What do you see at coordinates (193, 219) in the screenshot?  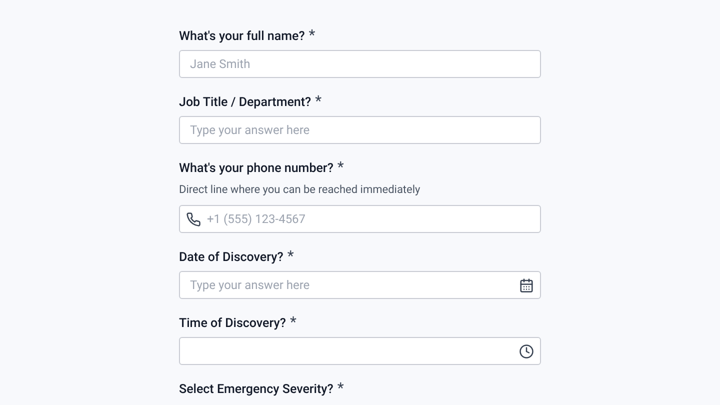 I see `phone-icon` at bounding box center [193, 219].